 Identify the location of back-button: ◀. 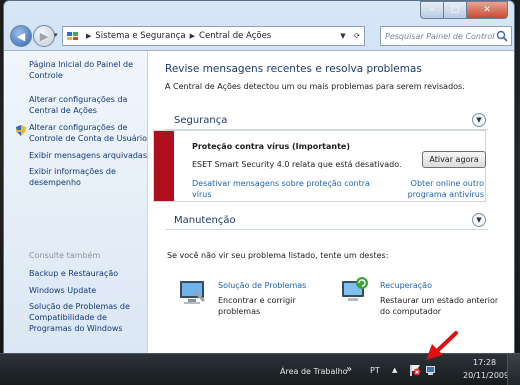
(21, 36).